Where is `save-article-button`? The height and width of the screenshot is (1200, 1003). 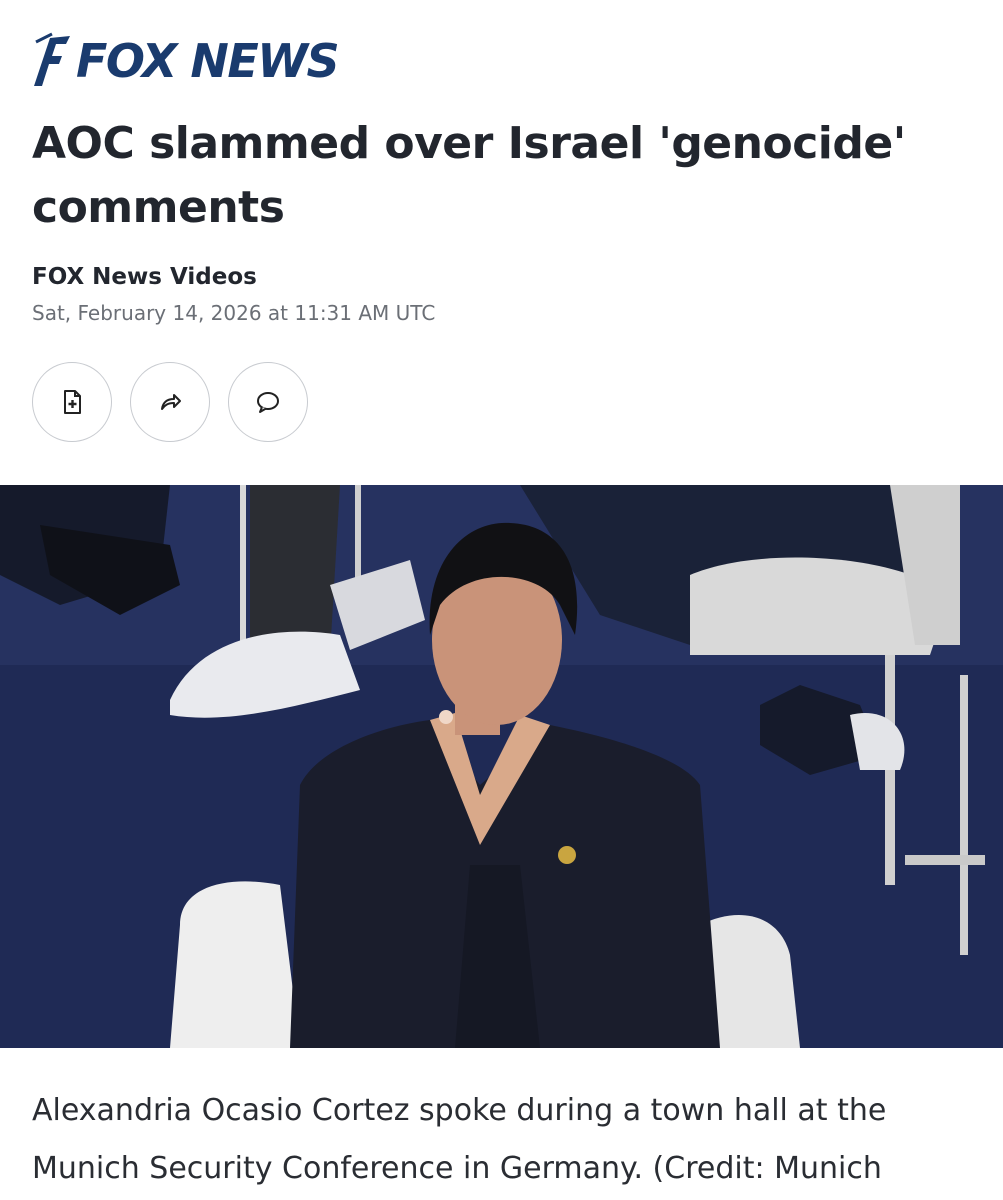 save-article-button is located at coordinates (72, 402).